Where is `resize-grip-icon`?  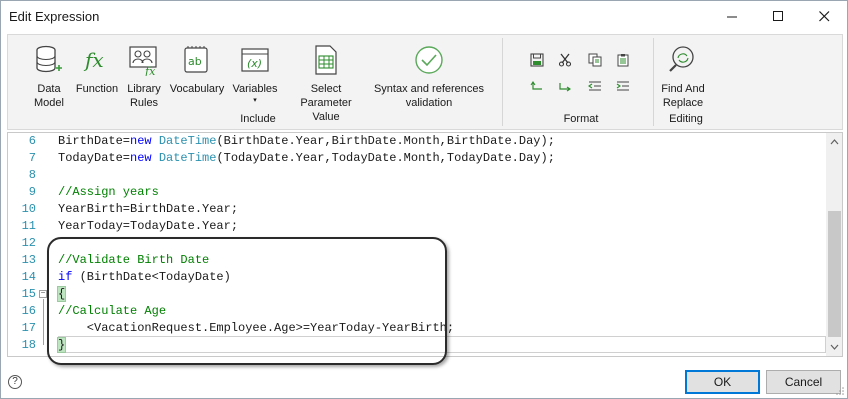 resize-grip-icon is located at coordinates (840, 391).